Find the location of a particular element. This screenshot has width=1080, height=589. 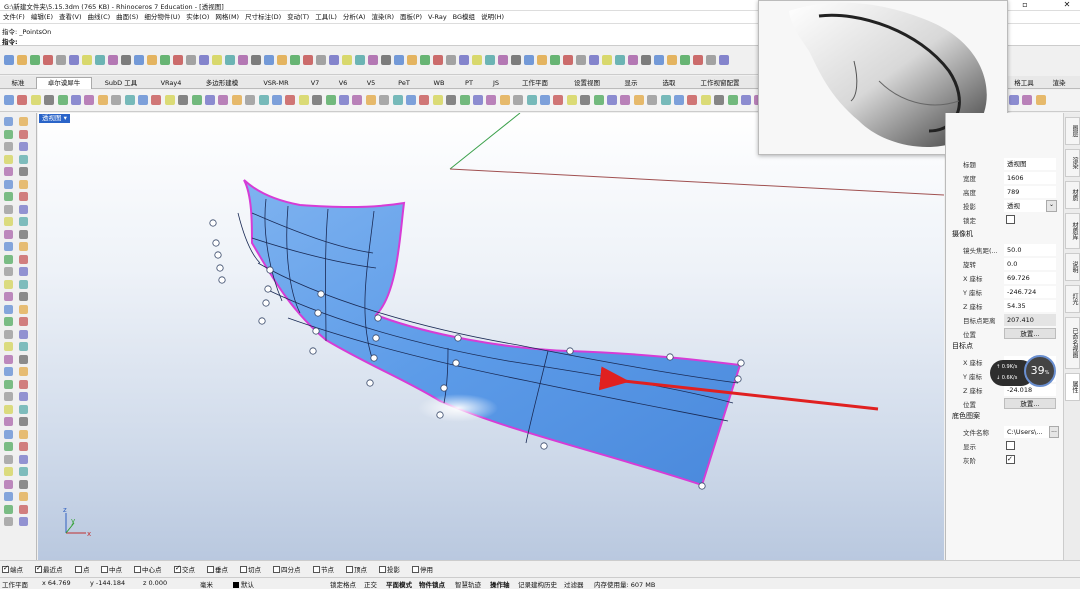

toolbar-tab: V6 is located at coordinates (343, 83).